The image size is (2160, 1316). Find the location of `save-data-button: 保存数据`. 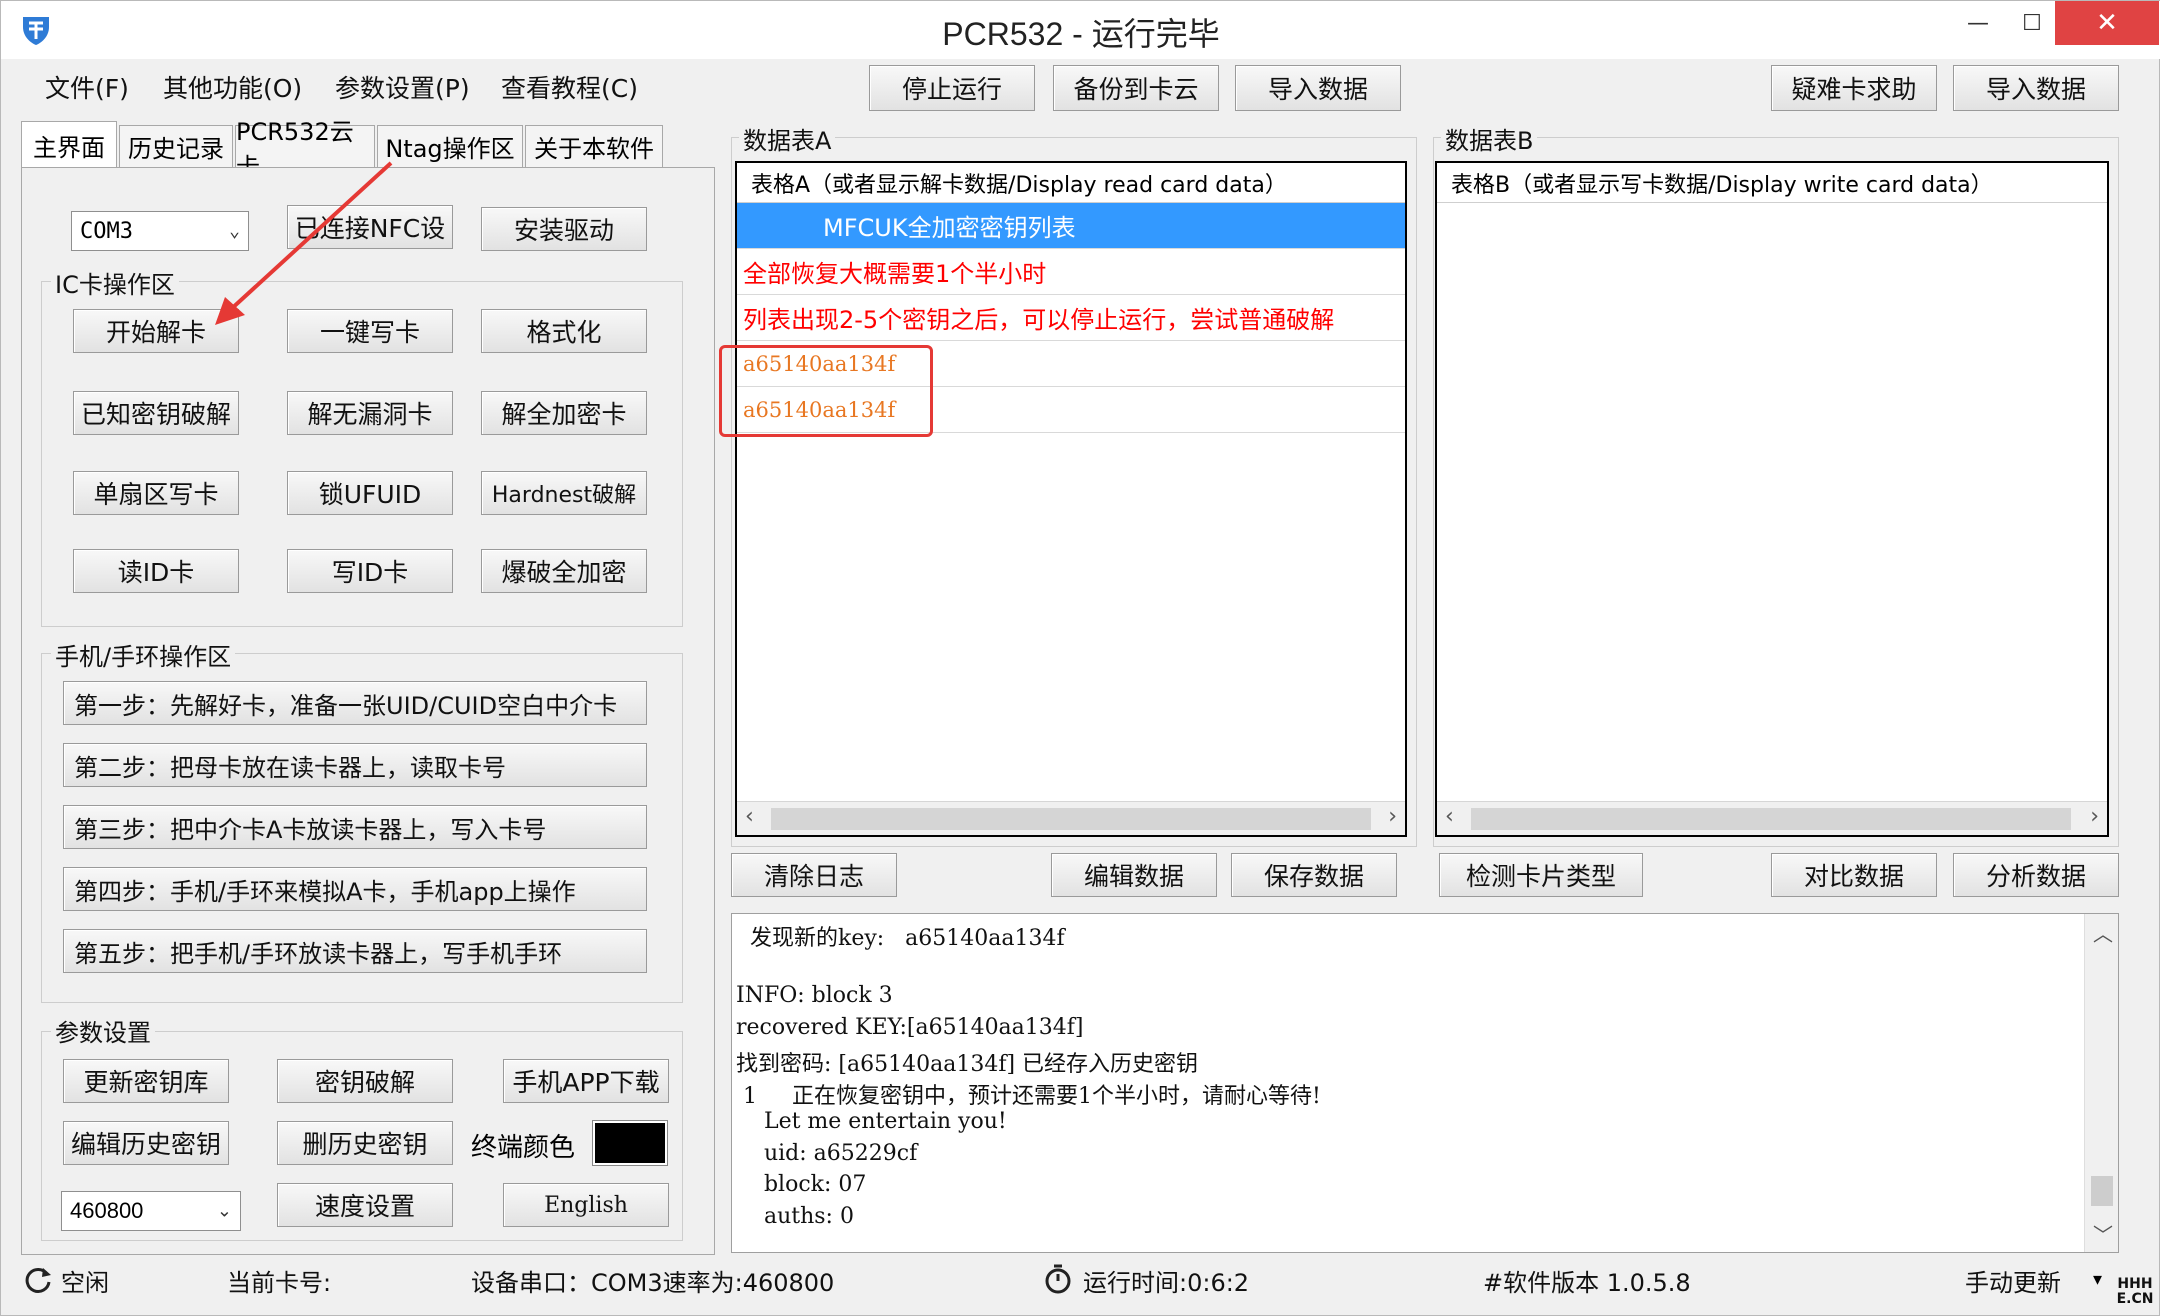

save-data-button: 保存数据 is located at coordinates (1314, 875).